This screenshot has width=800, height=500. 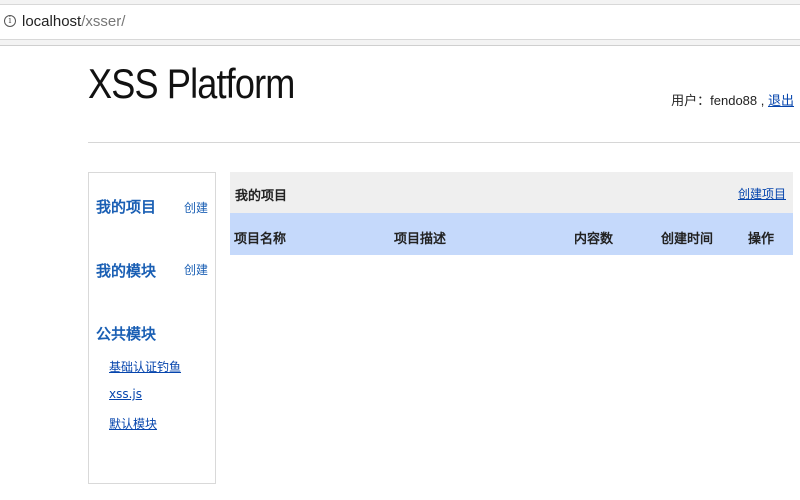 I want to click on projects-panel-header: 我的项目 创建项目, so click(x=511, y=192).